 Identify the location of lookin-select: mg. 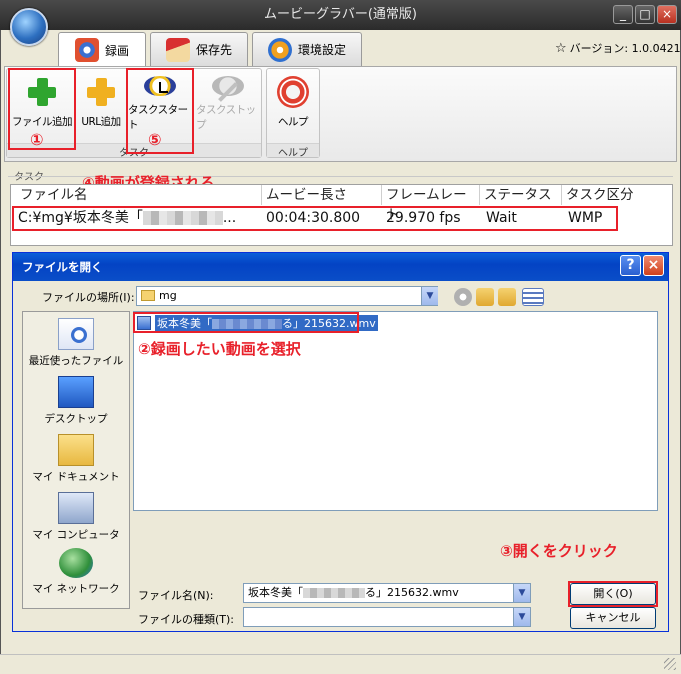
(287, 296).